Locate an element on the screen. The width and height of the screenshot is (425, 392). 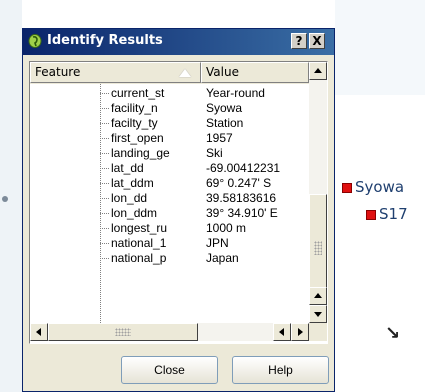
feature-value: Syowa is located at coordinates (224, 108).